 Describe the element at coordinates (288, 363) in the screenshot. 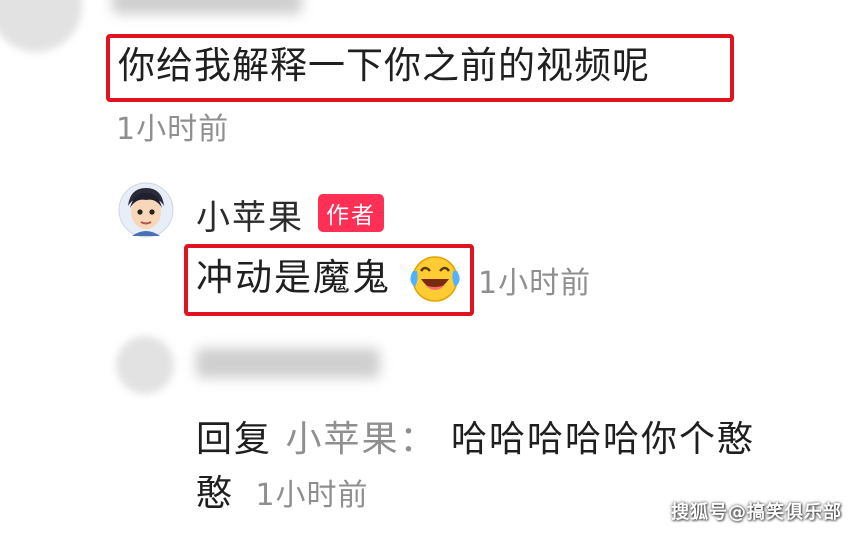

I see `replier-username-blurred` at that location.